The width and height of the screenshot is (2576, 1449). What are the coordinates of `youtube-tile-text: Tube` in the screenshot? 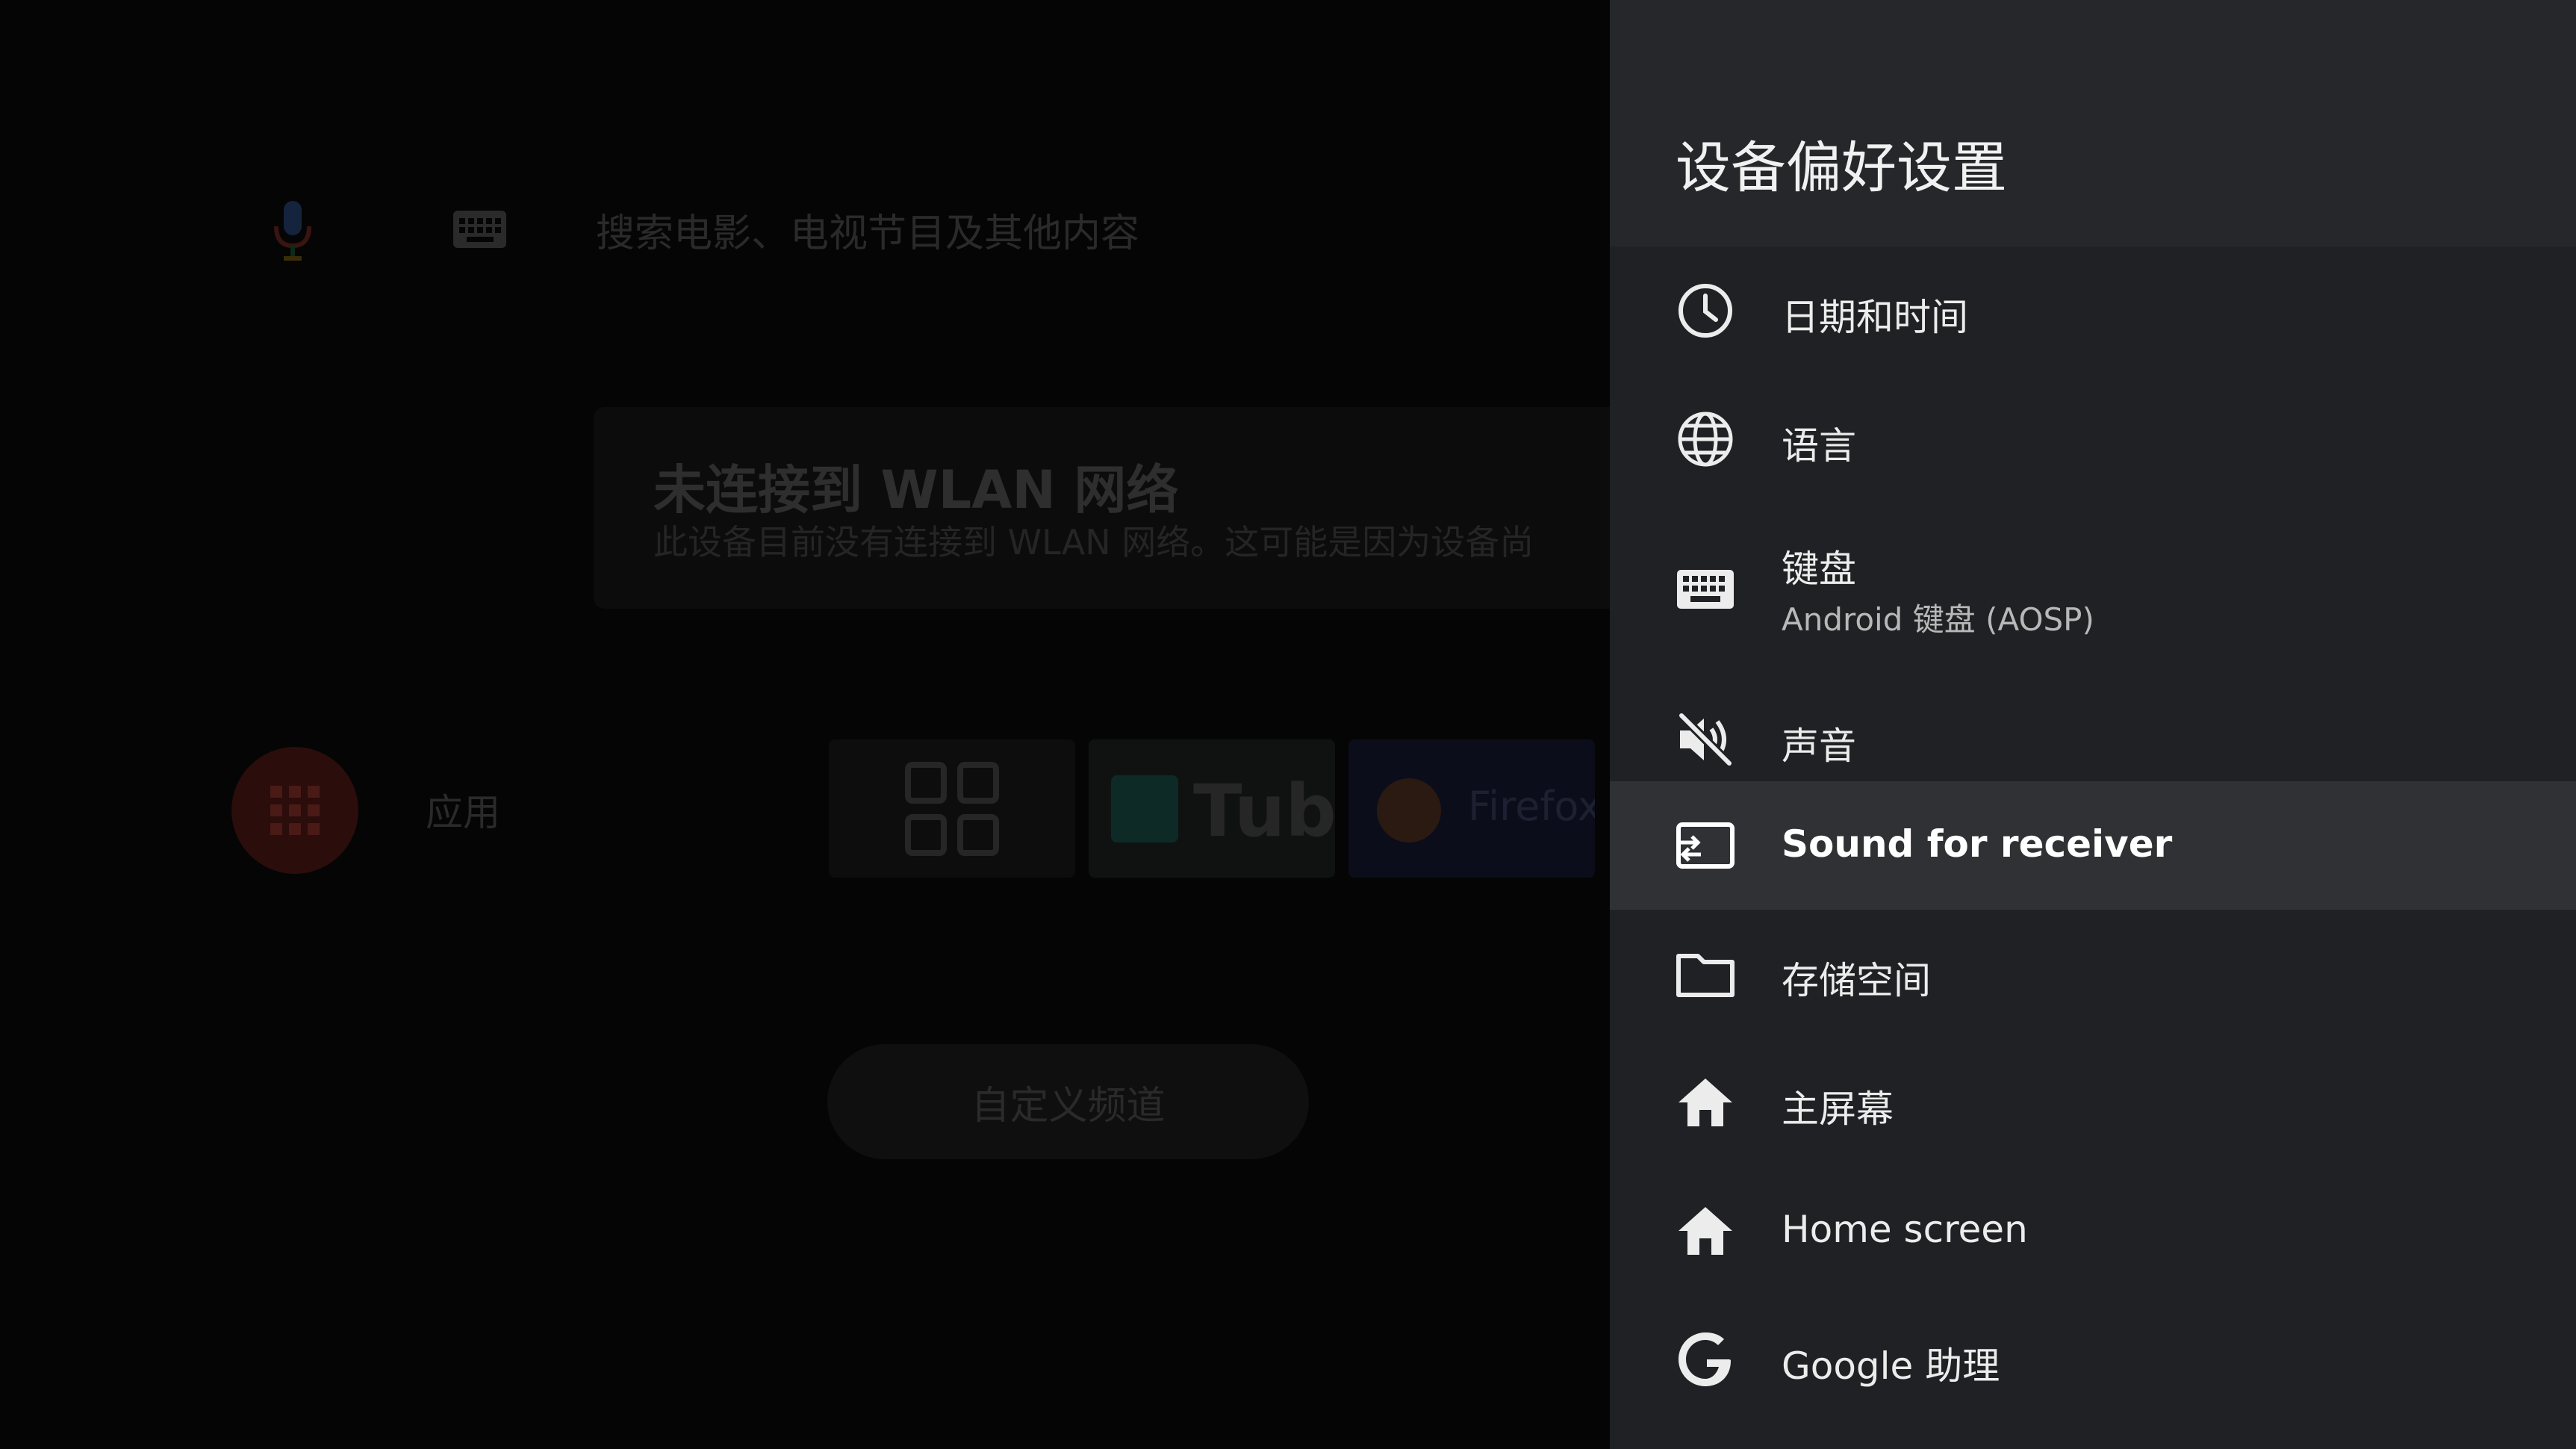 It's located at (1264, 811).